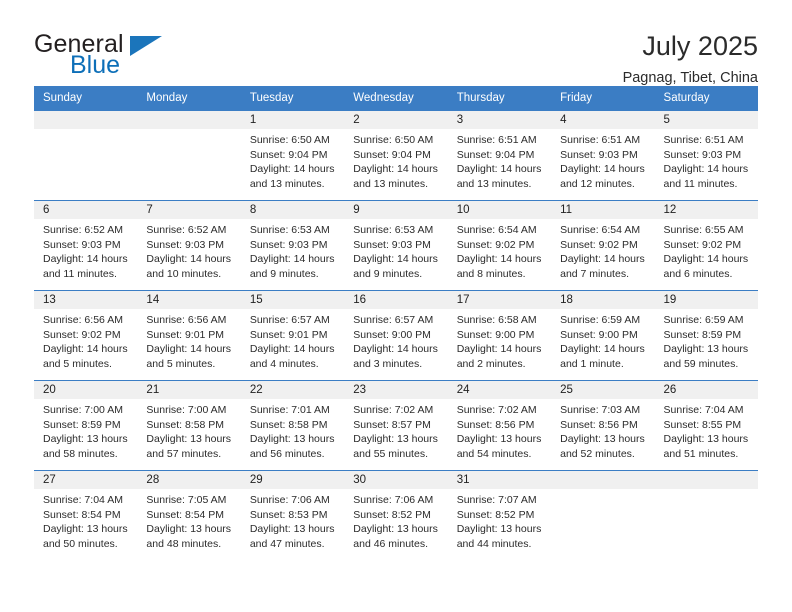  What do you see at coordinates (85, 356) in the screenshot?
I see `daylight-text: Daylight: 14 hours and 5 minutes.` at bounding box center [85, 356].